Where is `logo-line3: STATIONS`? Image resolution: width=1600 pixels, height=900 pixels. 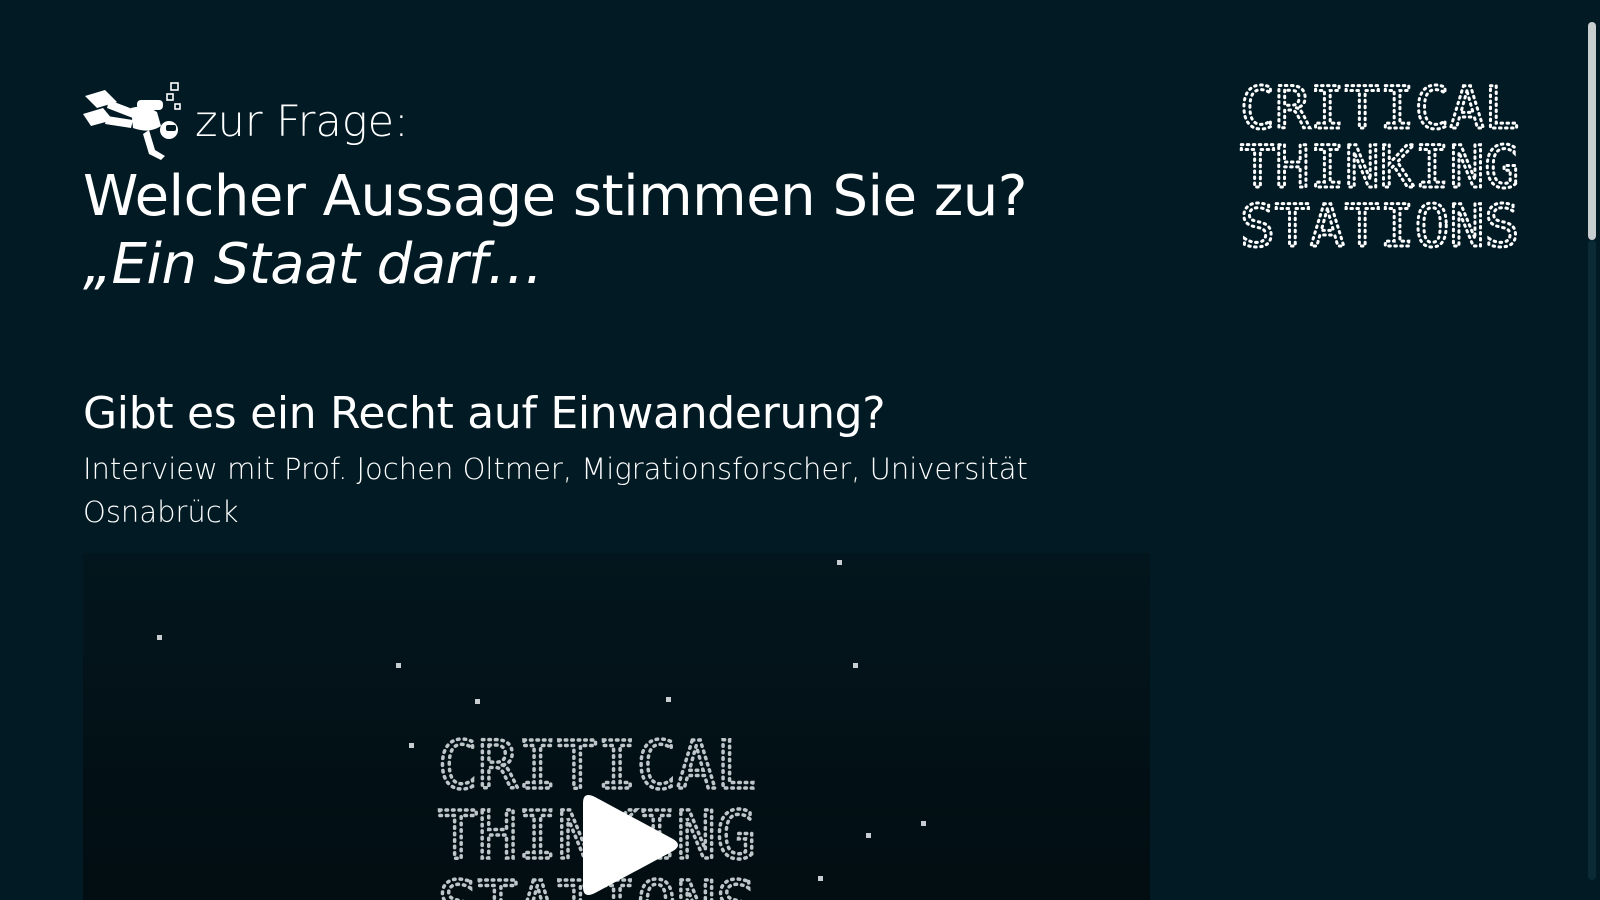
logo-line3: STATIONS is located at coordinates (1379, 226).